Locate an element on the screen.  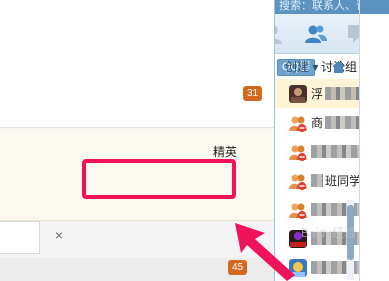
group-name: 浮 is located at coordinates (317, 94).